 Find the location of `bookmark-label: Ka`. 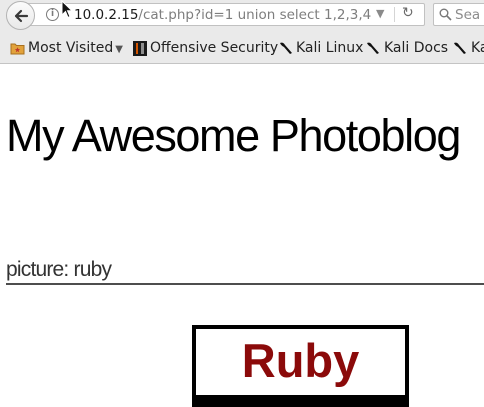

bookmark-label: Ka is located at coordinates (477, 48).